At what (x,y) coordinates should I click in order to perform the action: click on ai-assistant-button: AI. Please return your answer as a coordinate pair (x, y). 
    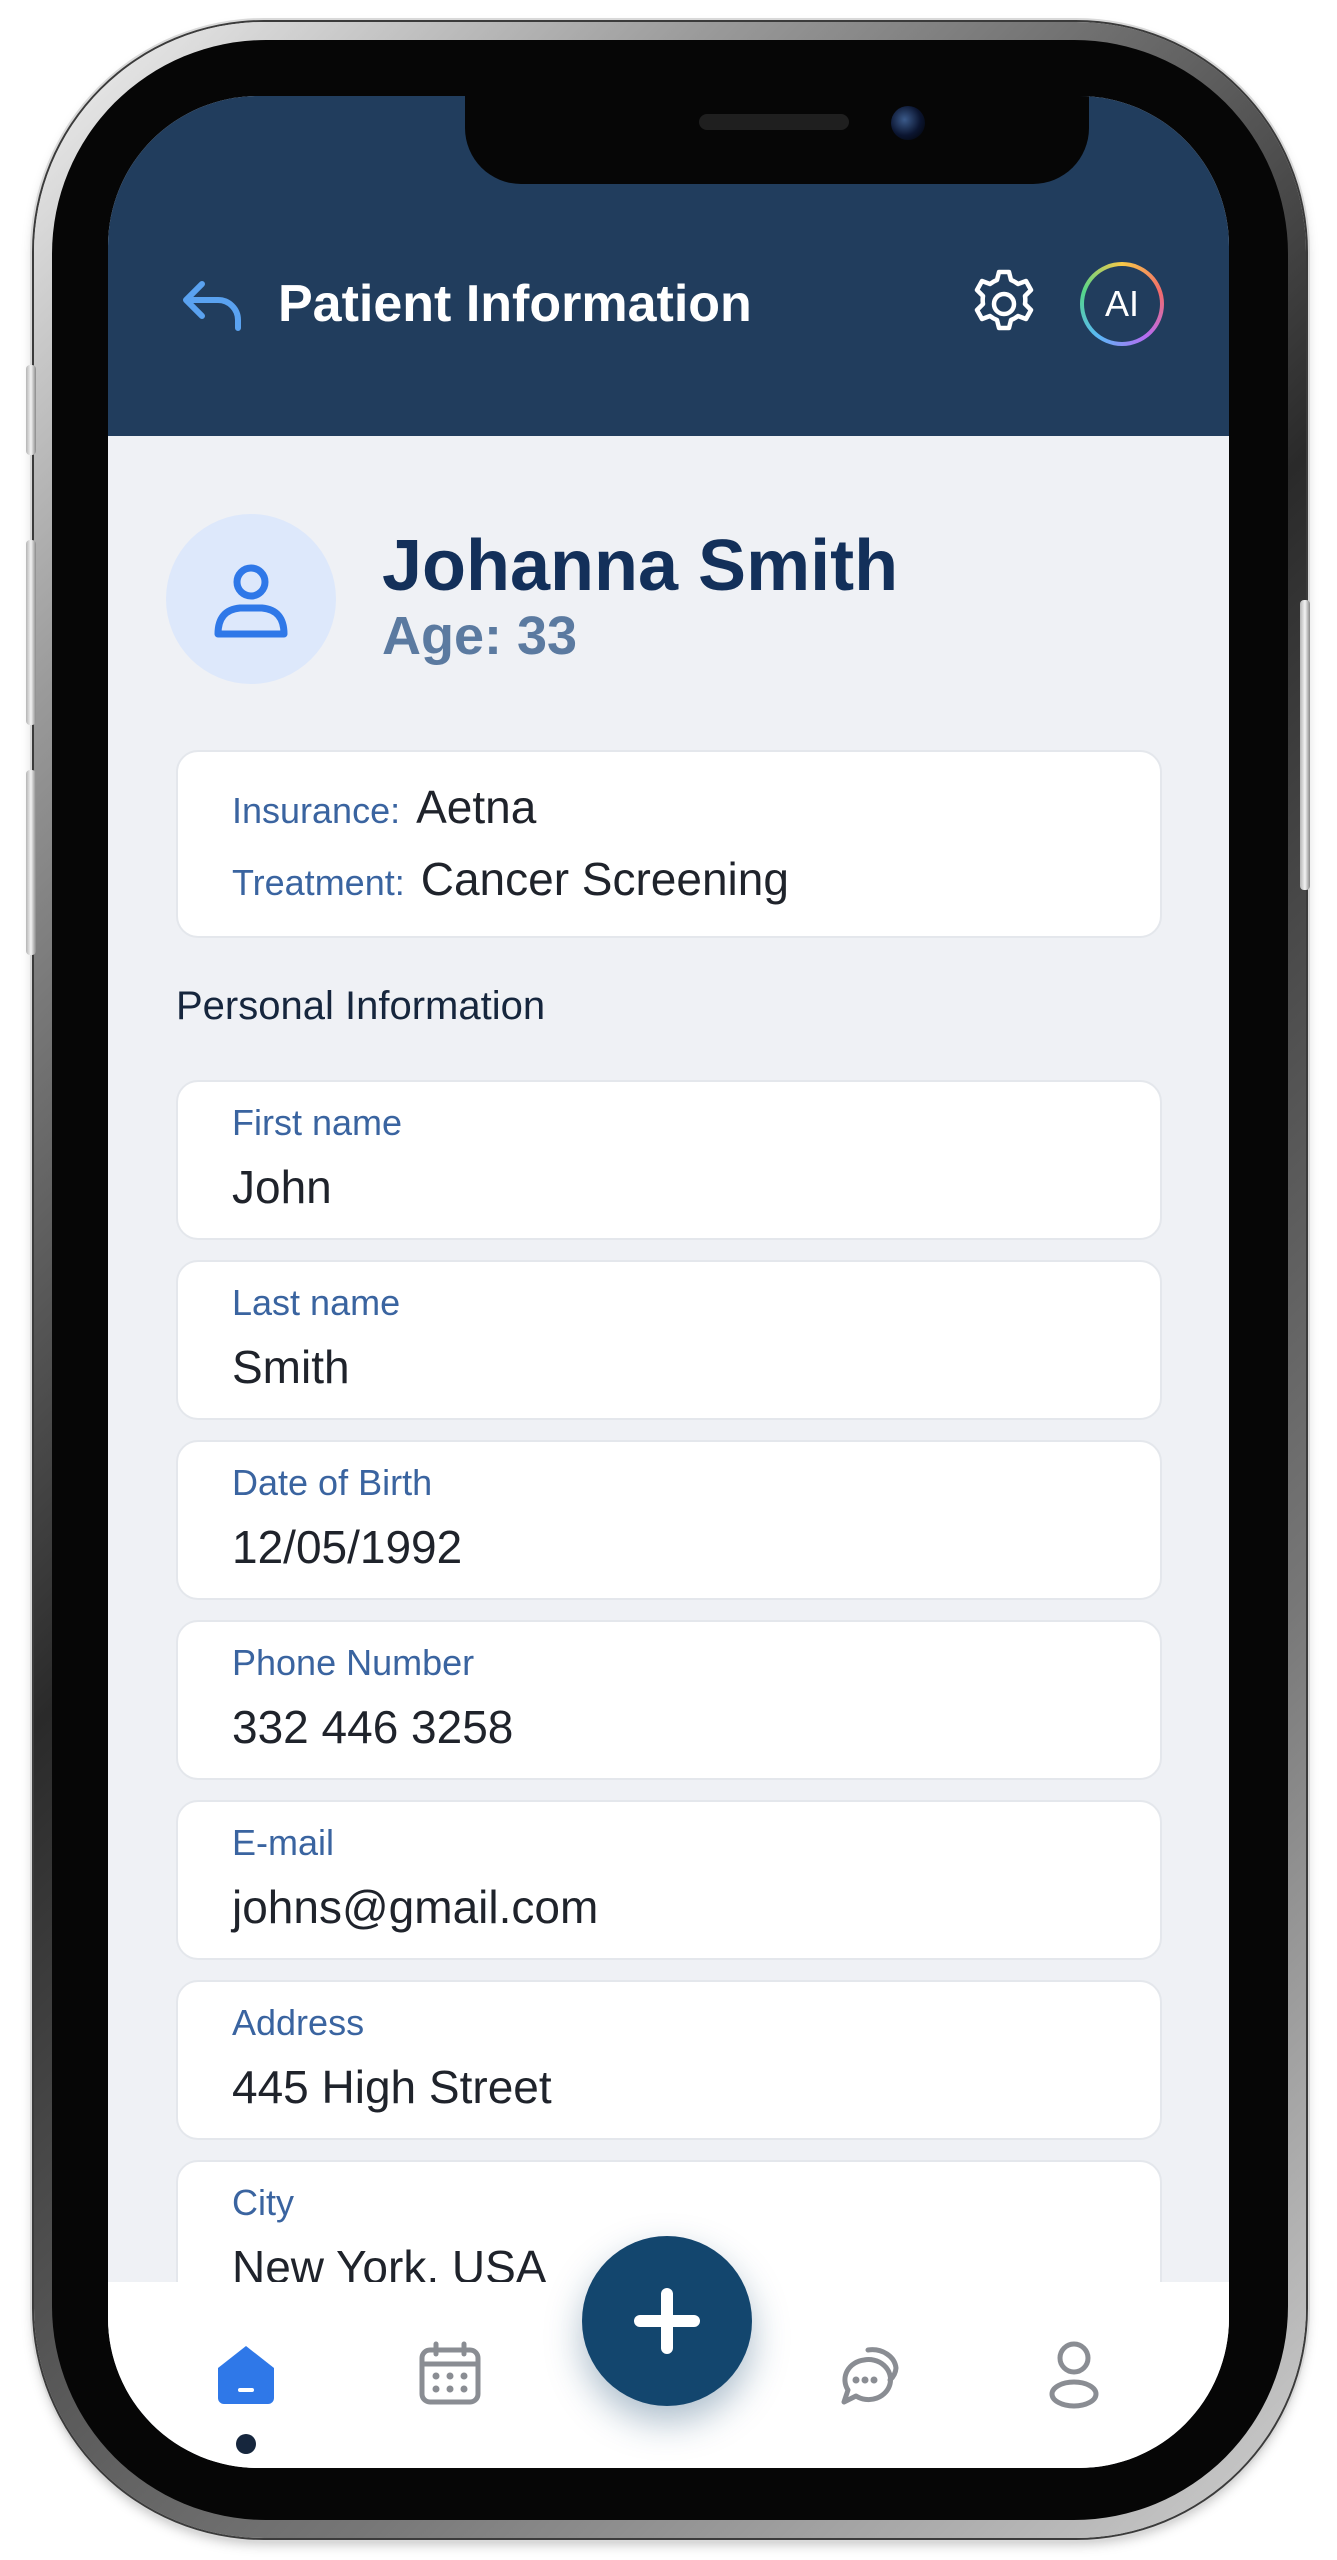
    Looking at the image, I should click on (1122, 304).